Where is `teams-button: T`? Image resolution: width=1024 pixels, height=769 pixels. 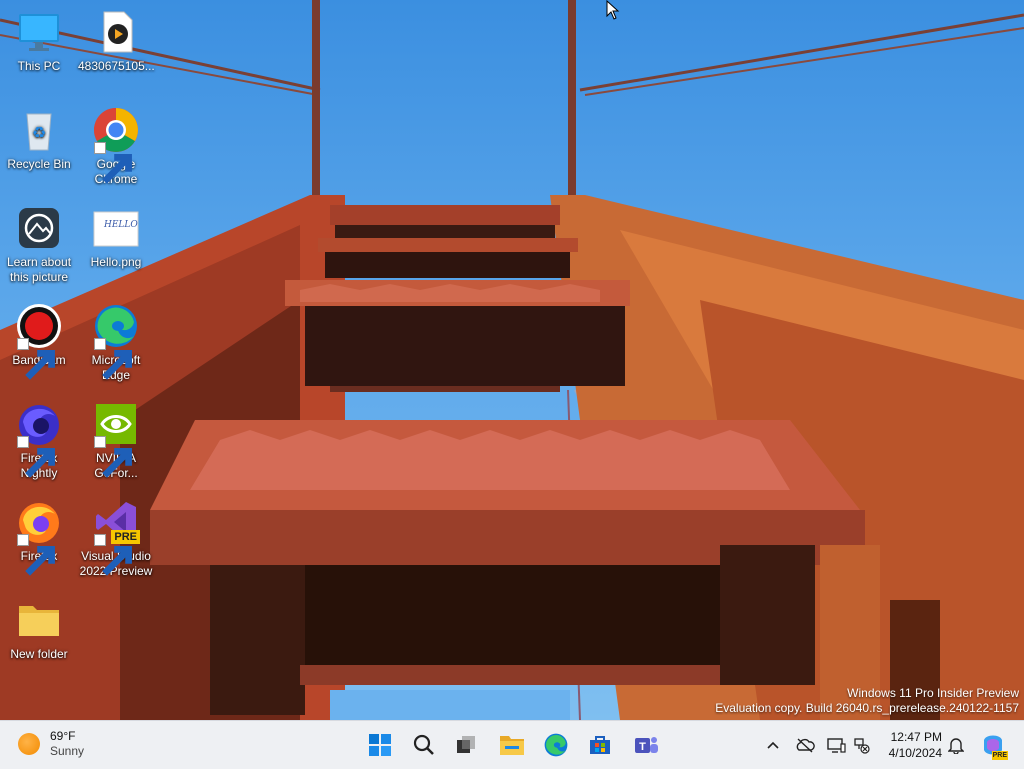
teams-button: T is located at coordinates (646, 745).